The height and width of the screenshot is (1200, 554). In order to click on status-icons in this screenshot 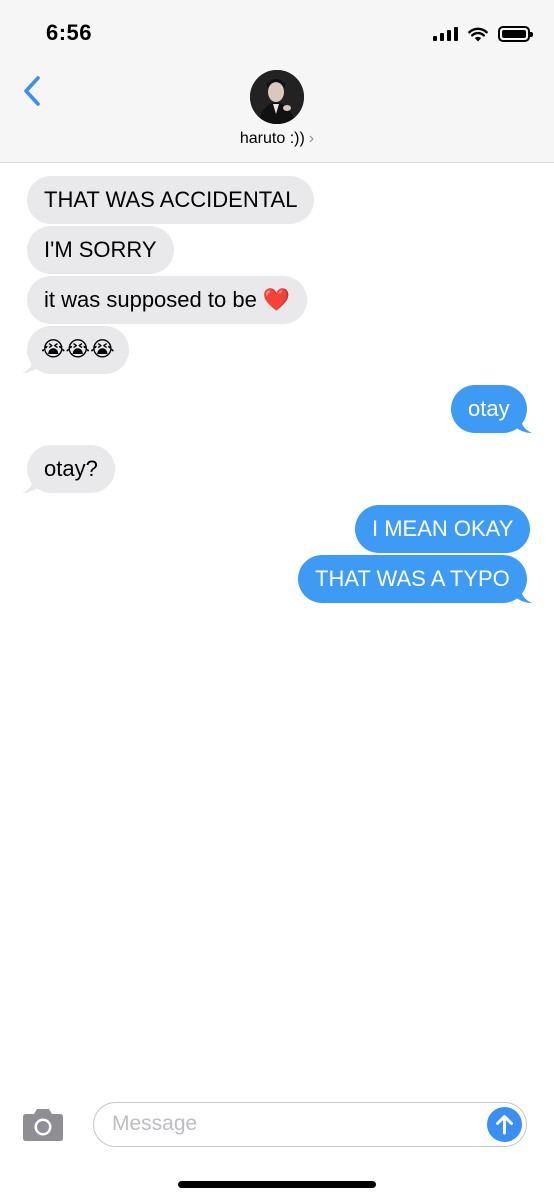, I will do `click(483, 34)`.